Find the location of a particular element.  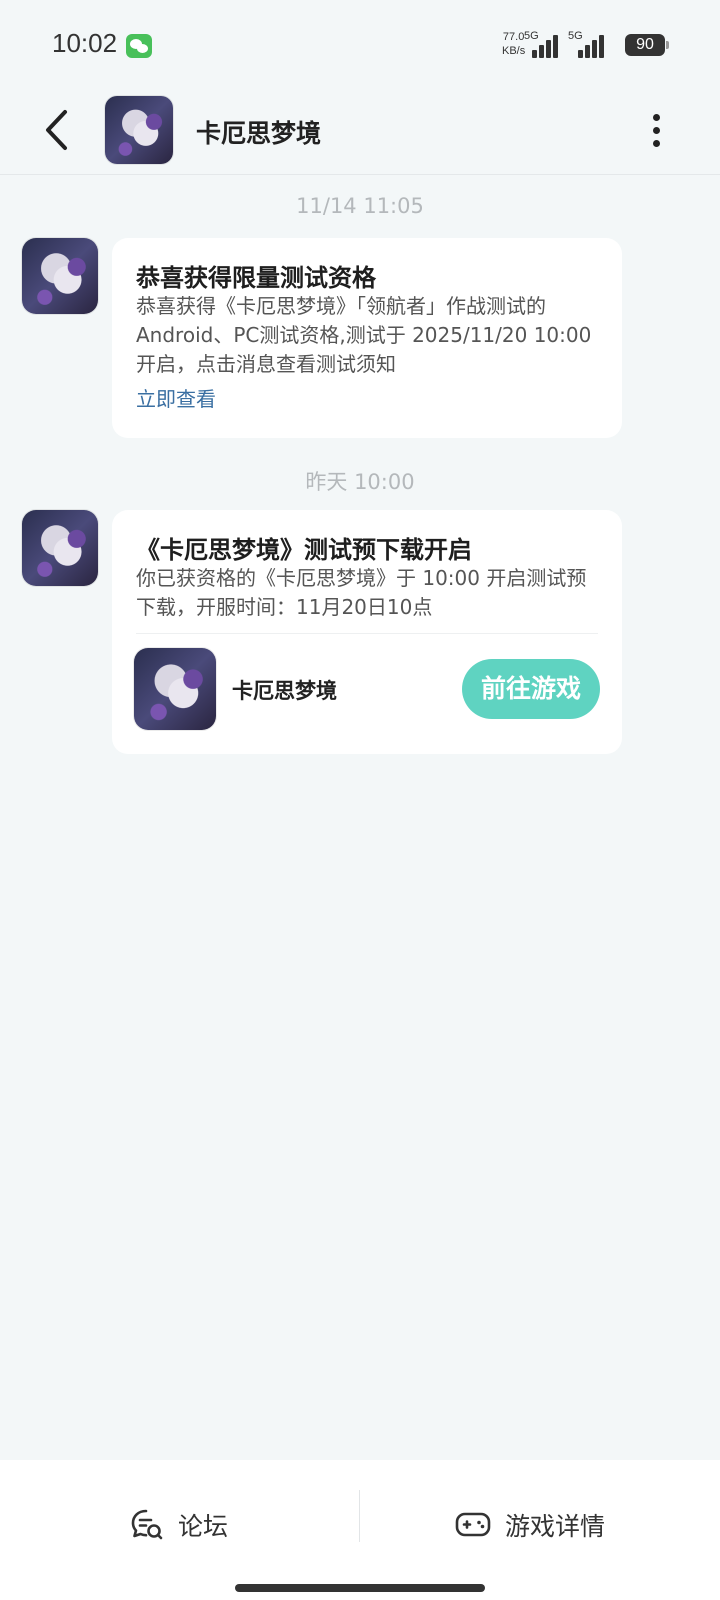

gamepad-icon is located at coordinates (473, 1524).